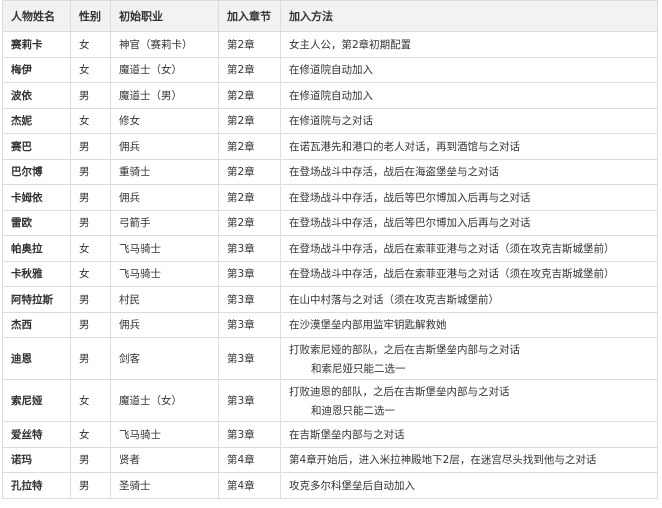 The image size is (662, 508). I want to click on cell-method: 在沙漠堡垒内部用监牢钥匙解救她, so click(469, 324).